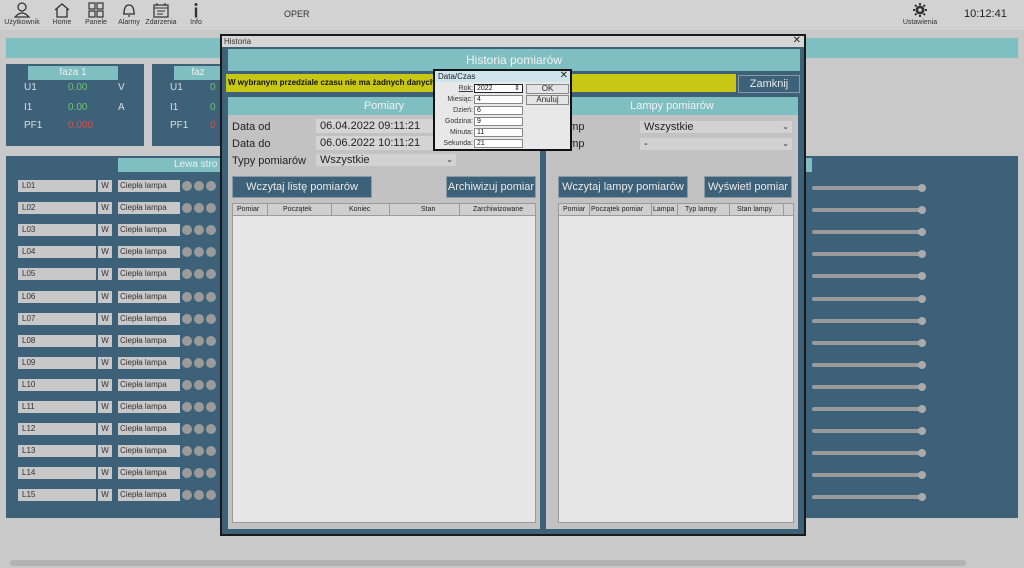 This screenshot has height=568, width=1024. Describe the element at coordinates (623, 187) in the screenshot. I see `load-lamps-button: Wczytaj lampy pomiarów` at that location.